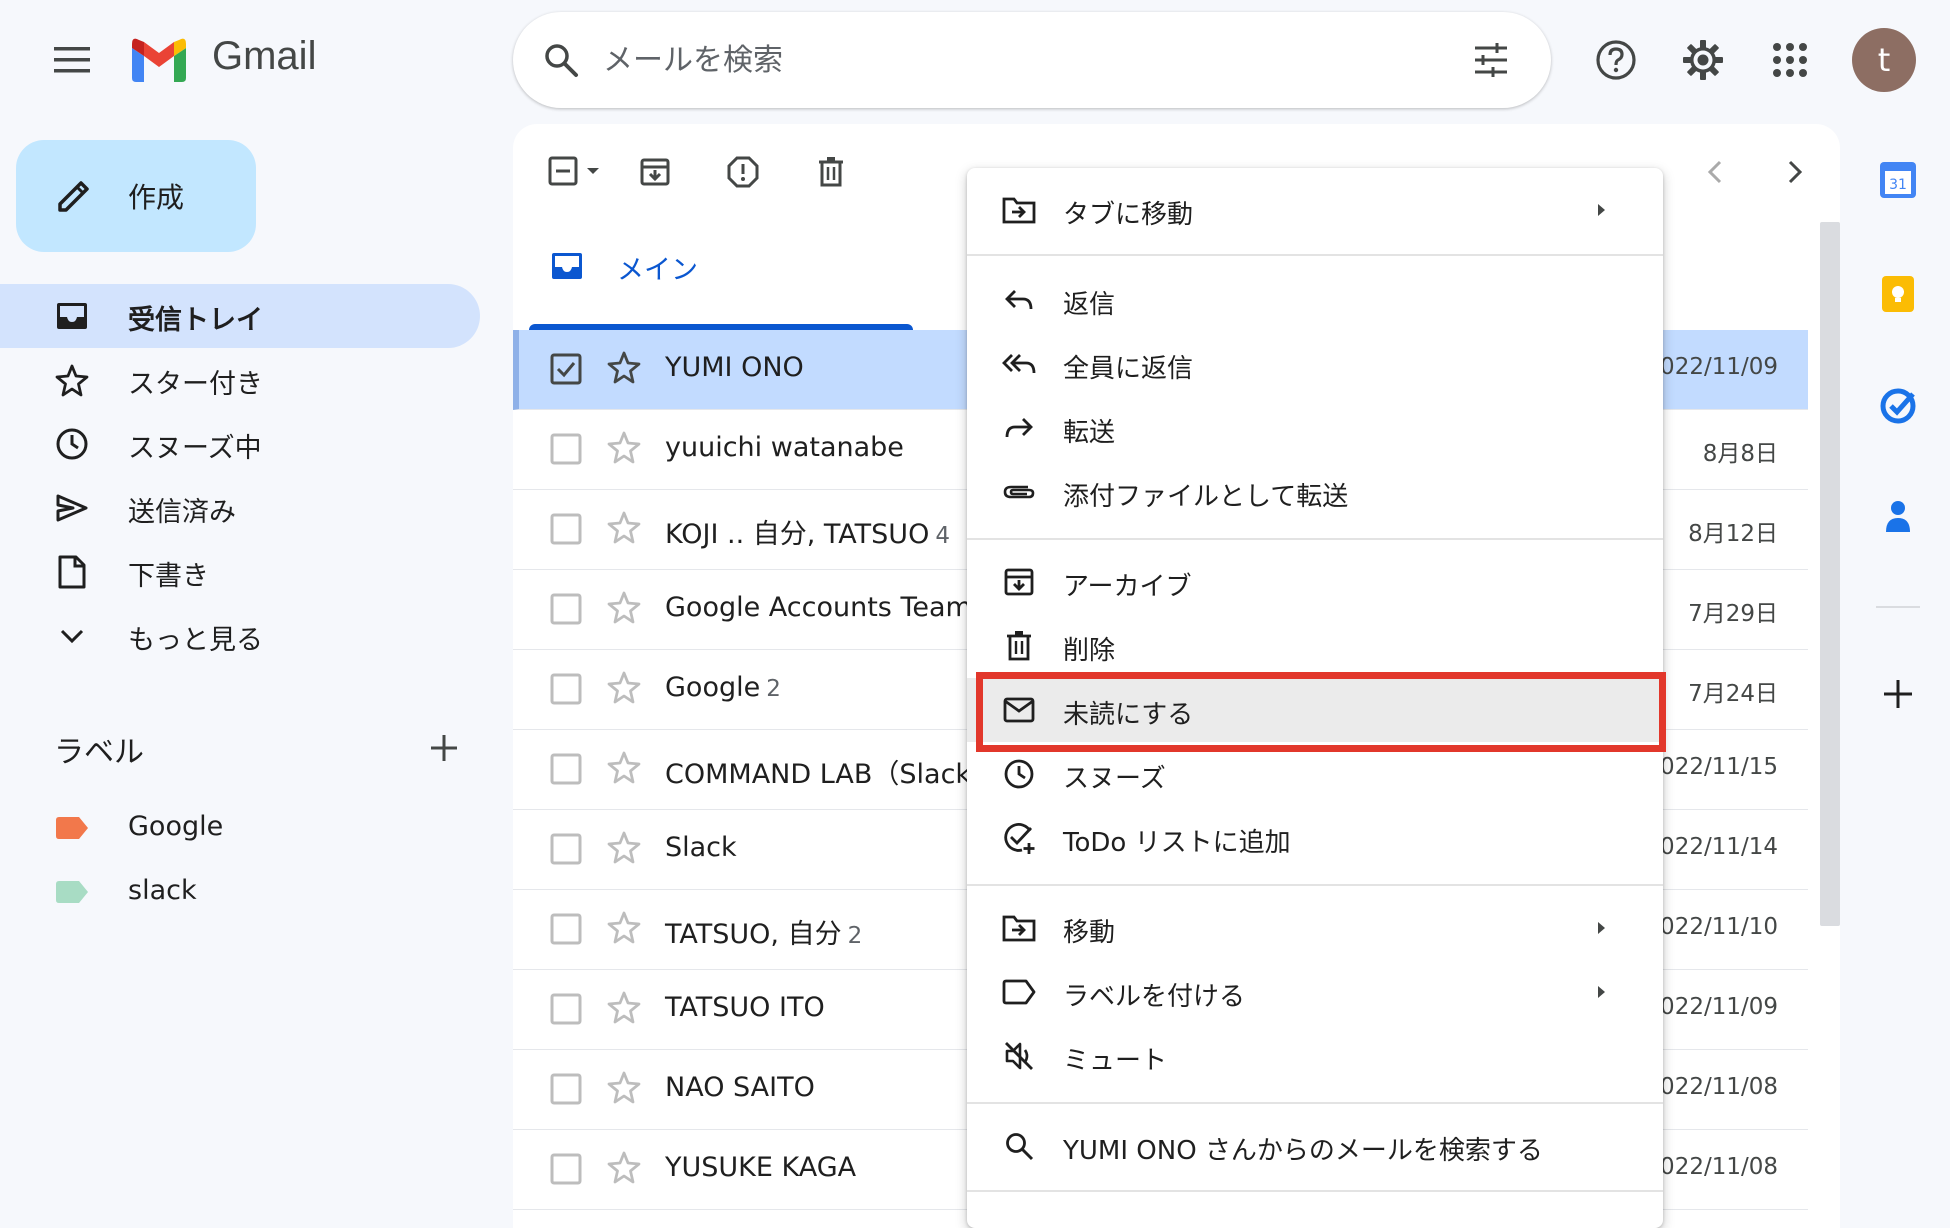 The width and height of the screenshot is (1950, 1228). Describe the element at coordinates (1733, 694) in the screenshot. I see `row-date: 7月24日` at that location.